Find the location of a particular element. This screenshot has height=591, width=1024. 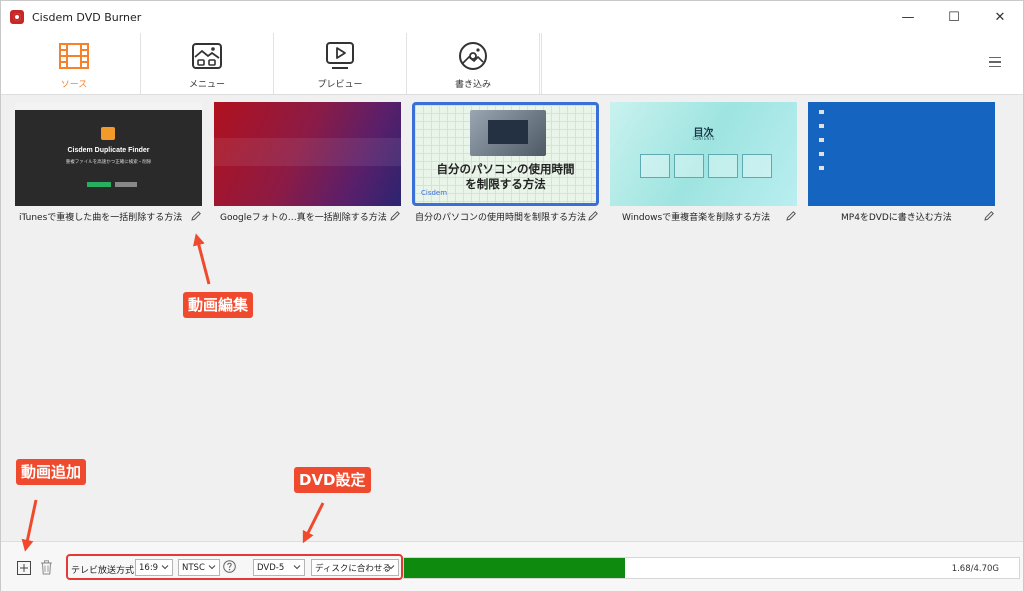

thumbnail-brand: Cisdem is located at coordinates (434, 193).